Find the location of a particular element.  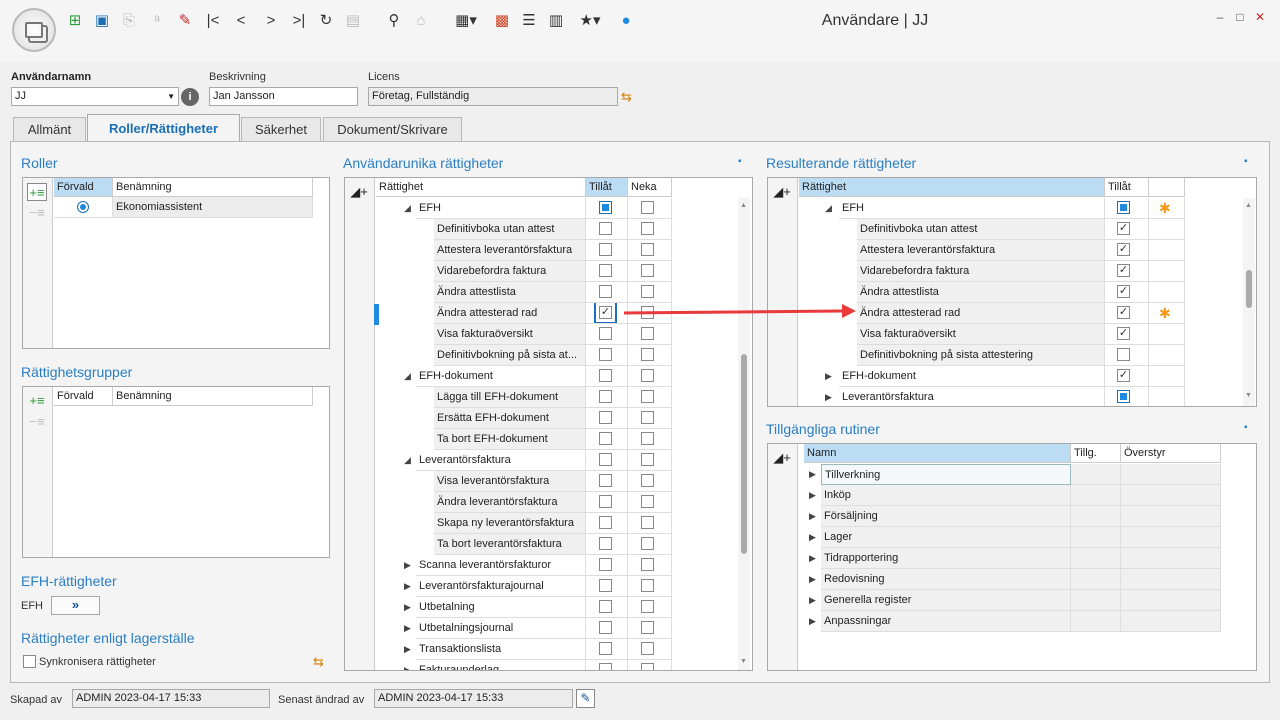

book-icon: ▥ is located at coordinates (556, 21).